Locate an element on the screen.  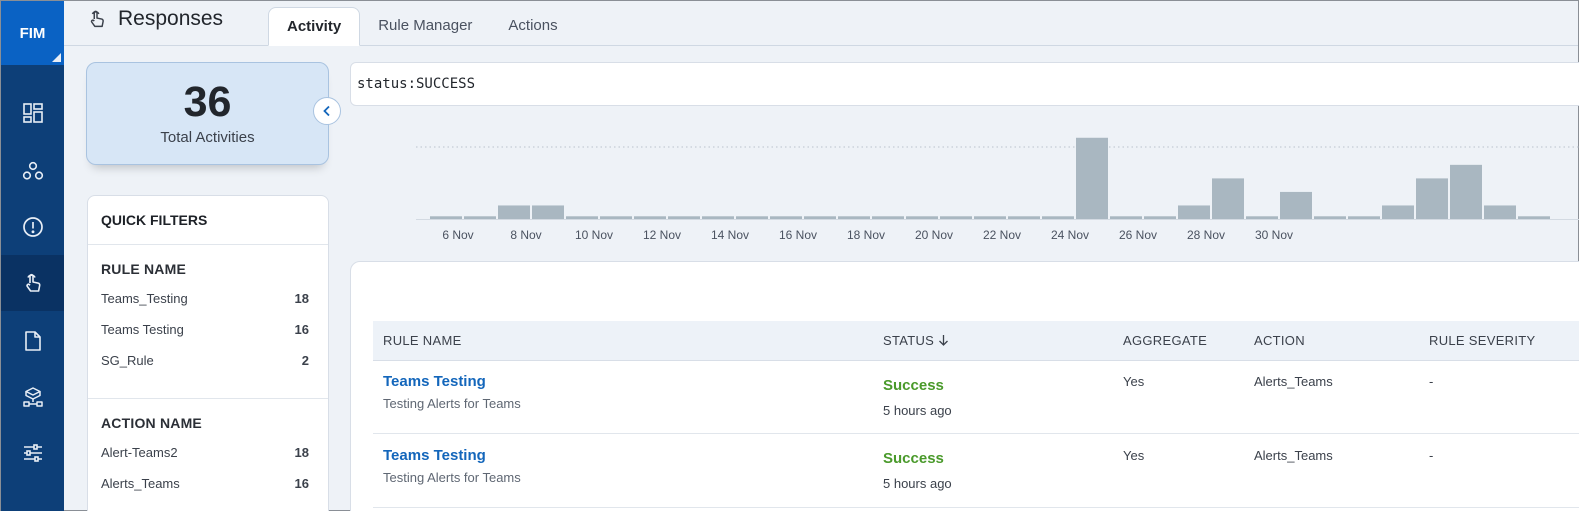
column-header-status-label: STATUS is located at coordinates (909, 340).